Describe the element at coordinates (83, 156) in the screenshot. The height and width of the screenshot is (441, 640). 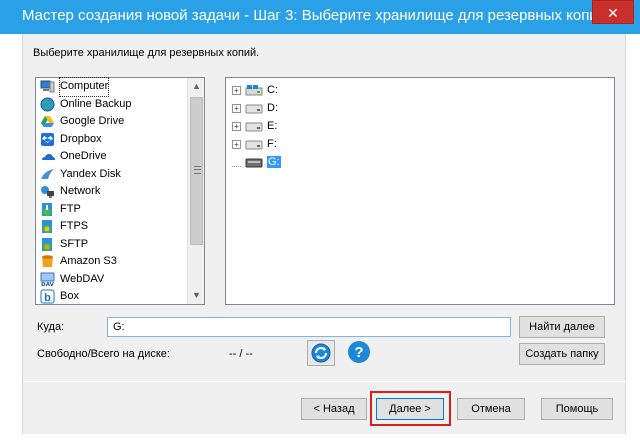
I see `storage-item-label: OneDrive` at that location.